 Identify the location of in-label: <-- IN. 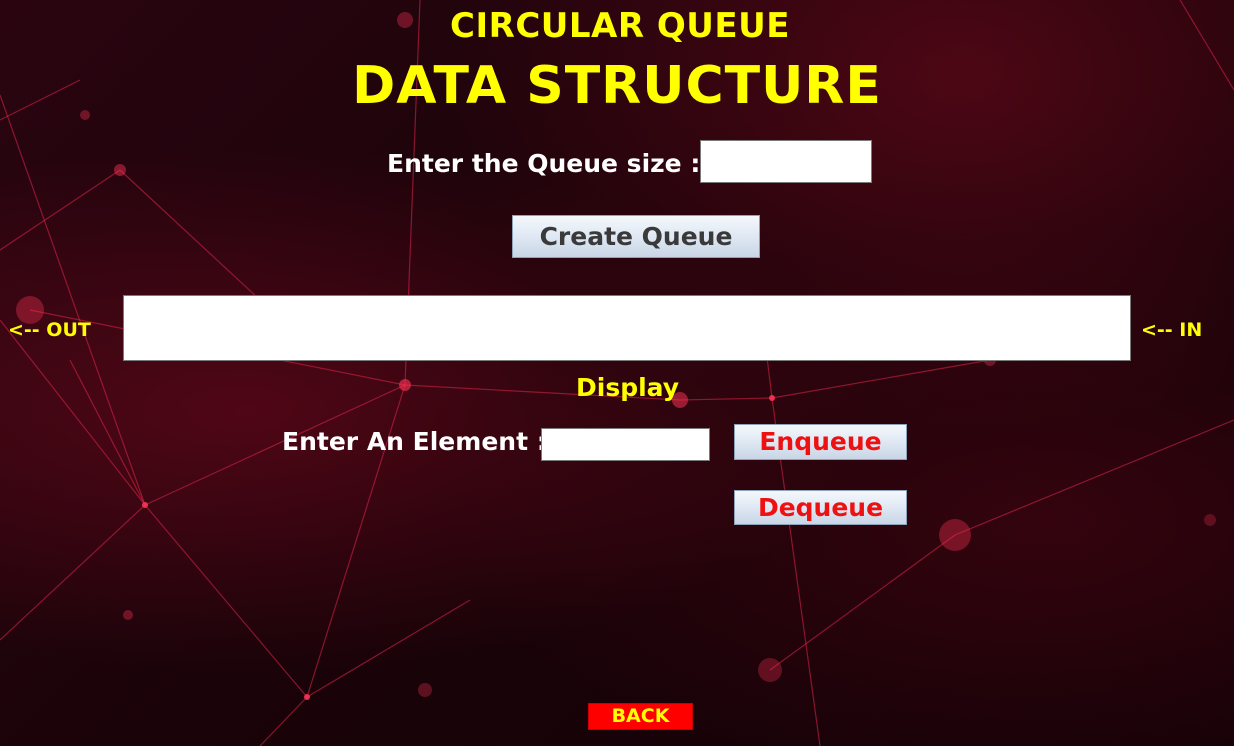
(1172, 330).